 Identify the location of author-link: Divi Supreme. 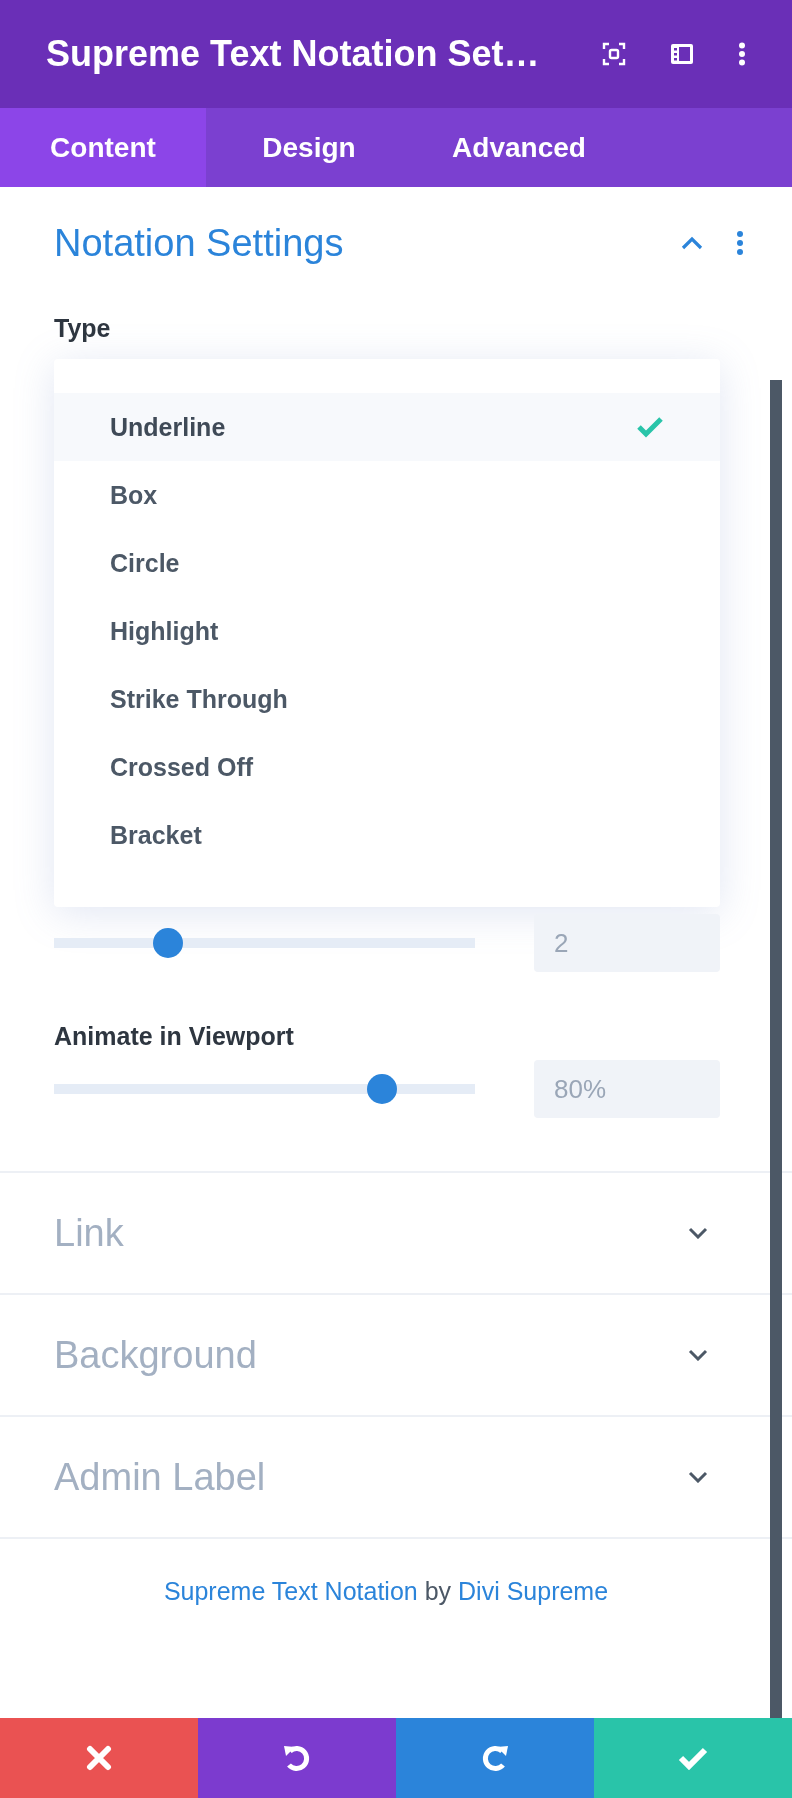
(533, 1591).